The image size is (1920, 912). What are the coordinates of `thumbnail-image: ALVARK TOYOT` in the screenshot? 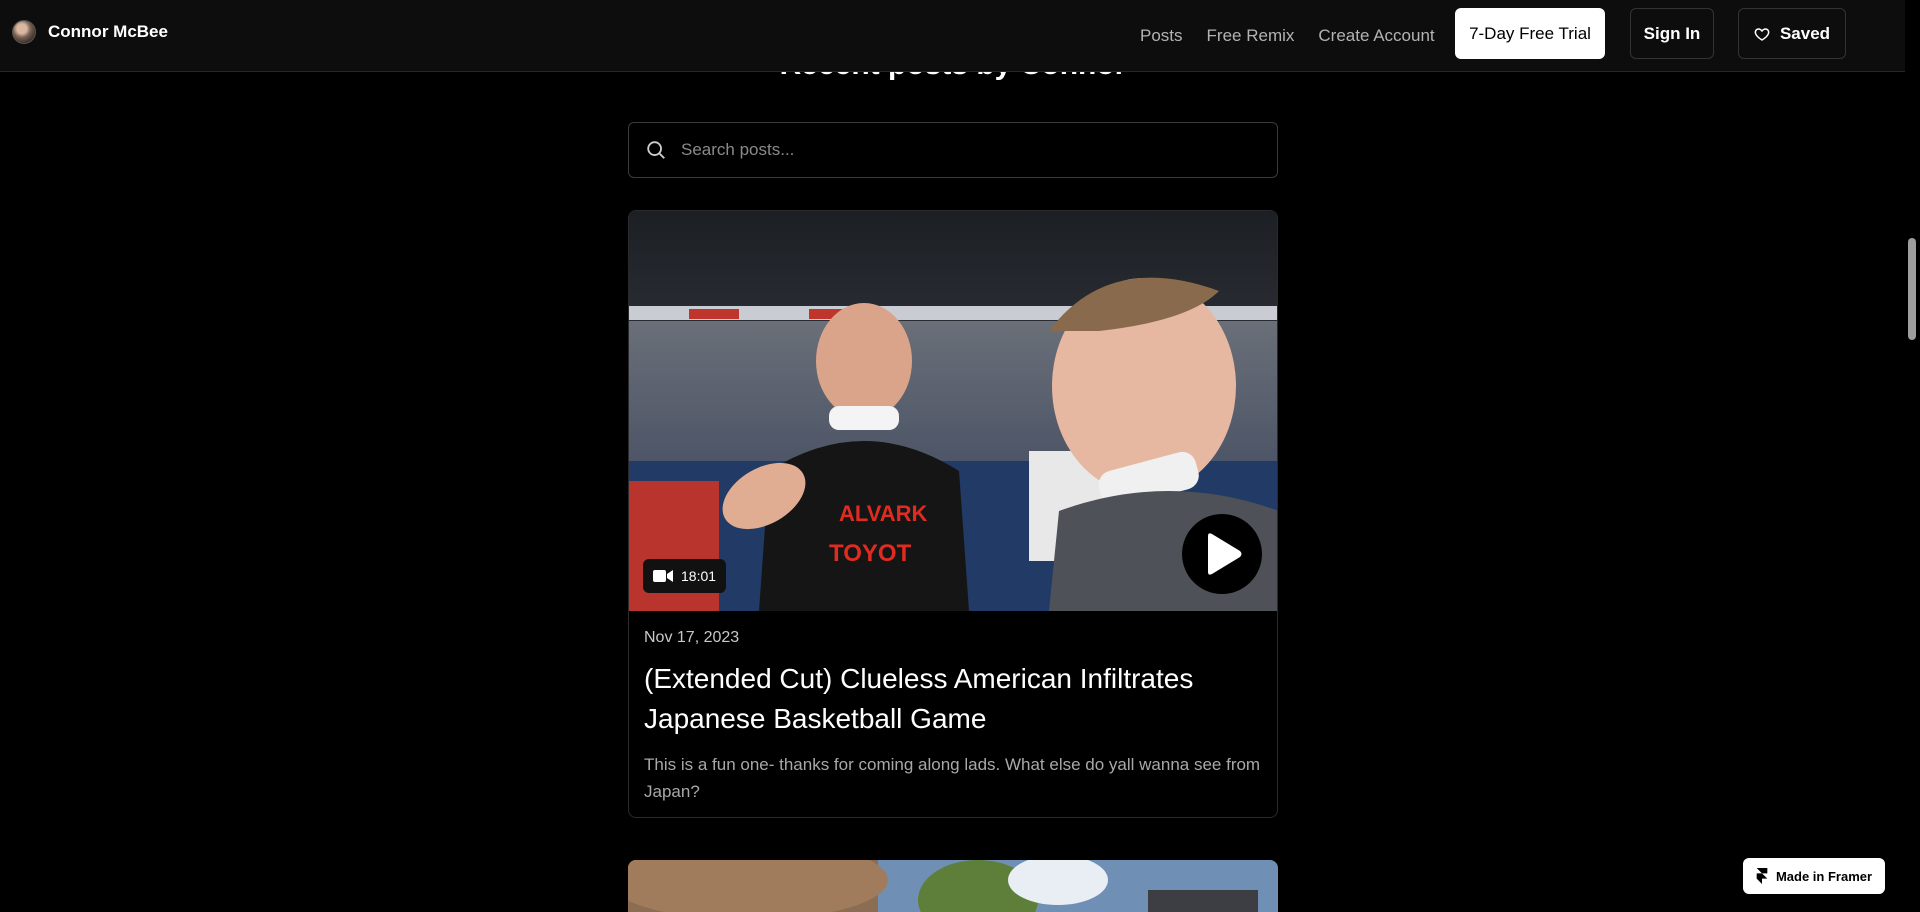 It's located at (953, 411).